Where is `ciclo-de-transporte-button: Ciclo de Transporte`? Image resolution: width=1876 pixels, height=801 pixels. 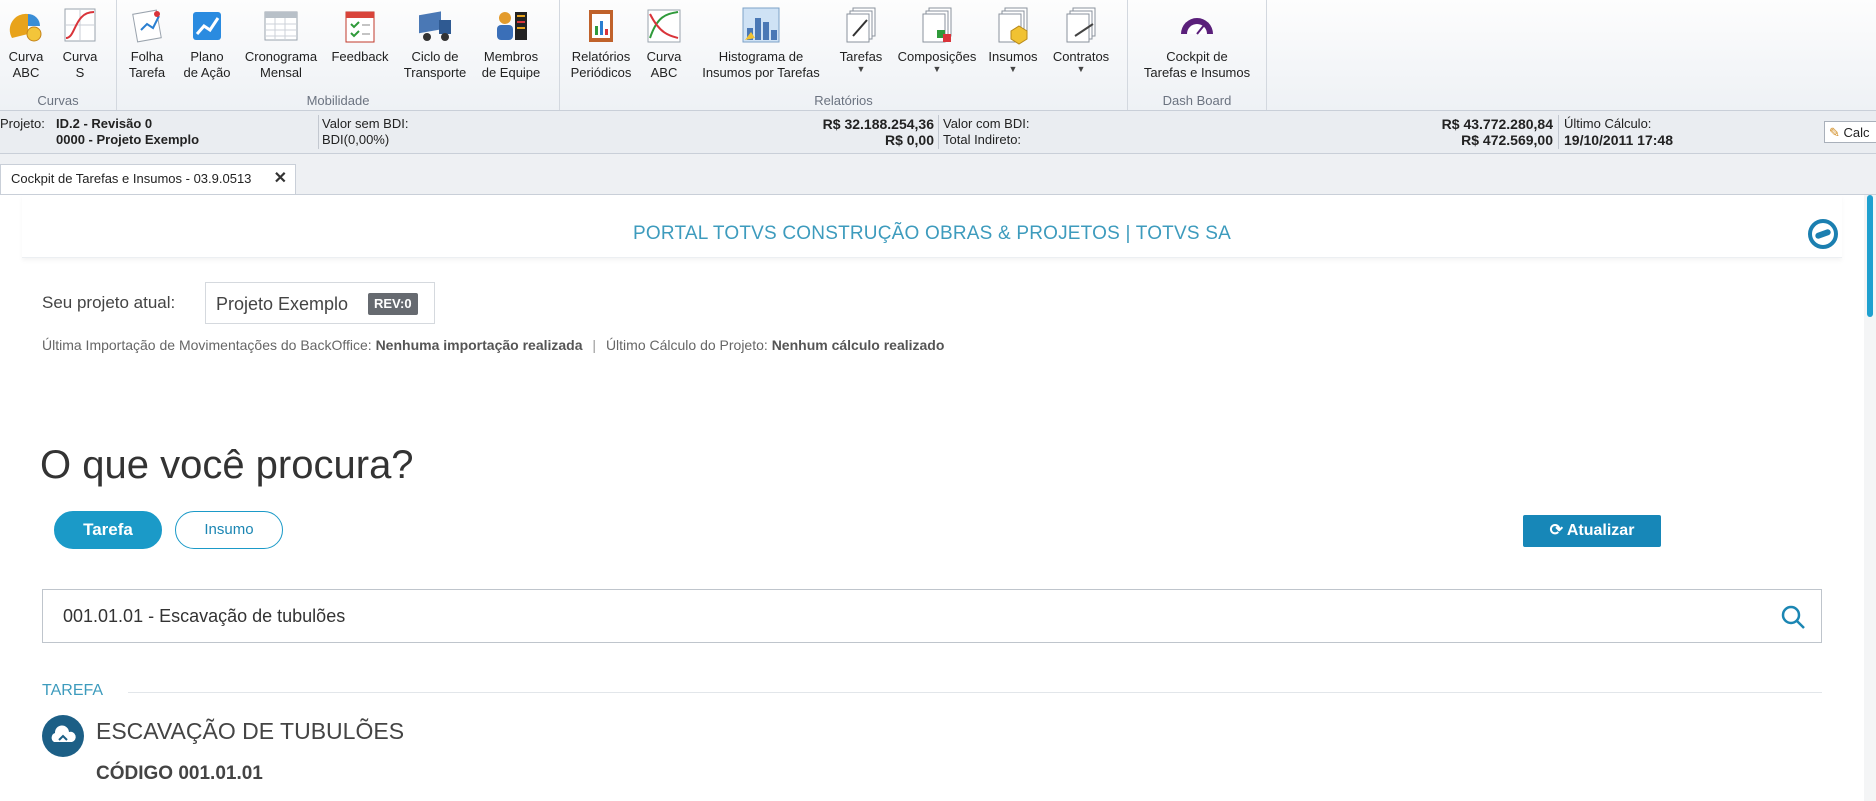
ciclo-de-transporte-button: Ciclo de Transporte is located at coordinates (435, 42).